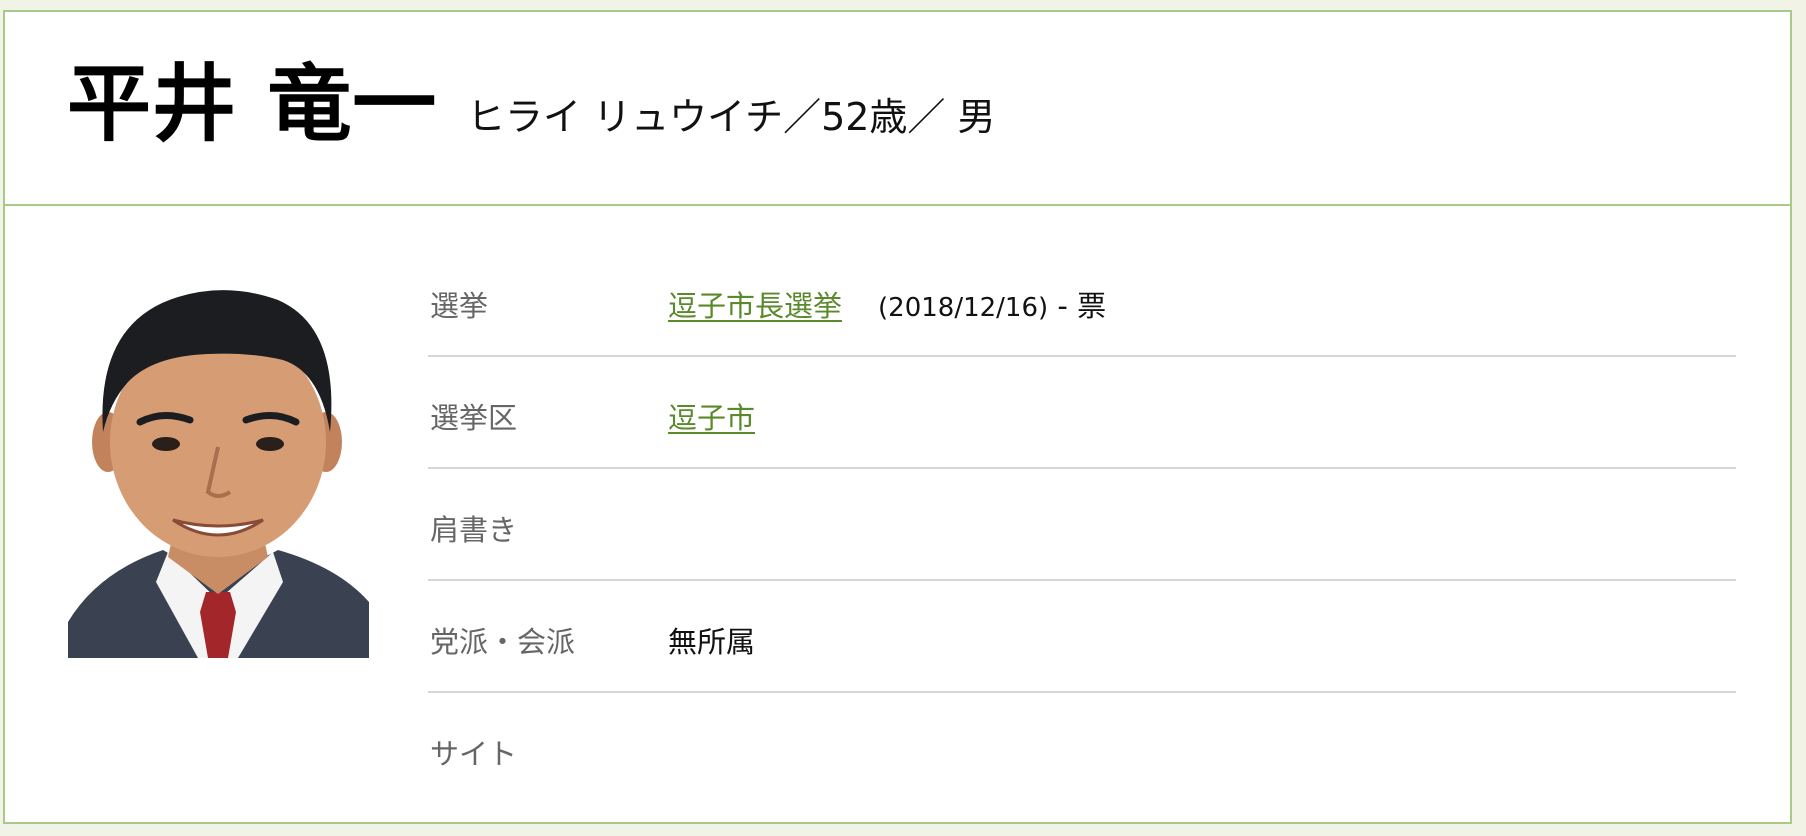 This screenshot has height=836, width=1806. What do you see at coordinates (1082, 413) in the screenshot?
I see `detail-row-district: 選挙区 逗子市` at bounding box center [1082, 413].